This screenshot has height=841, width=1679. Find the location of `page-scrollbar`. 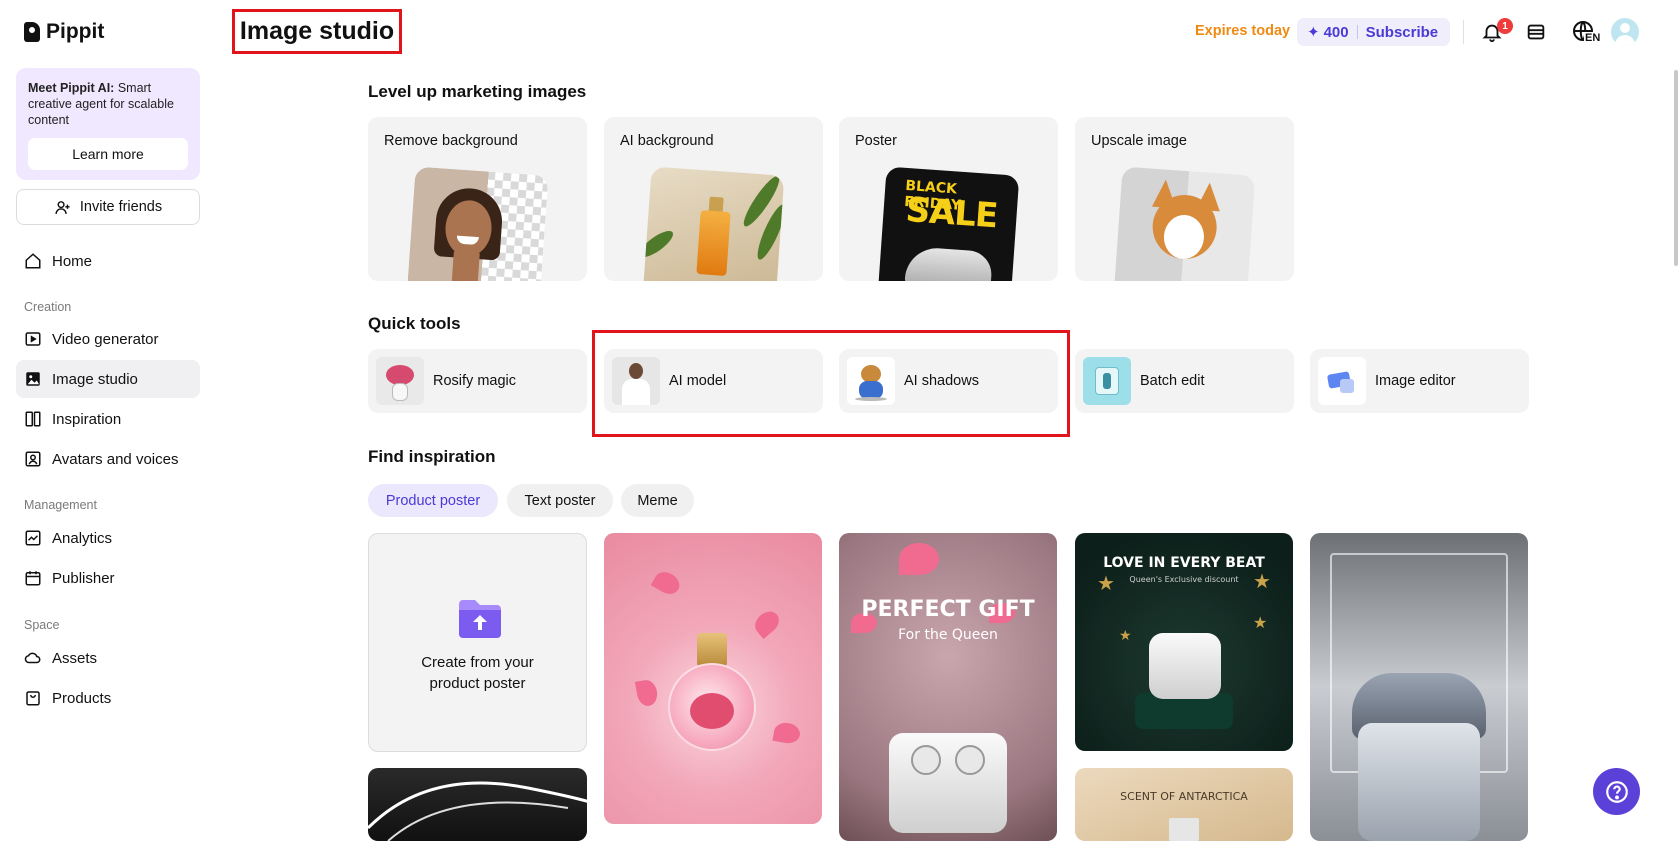

page-scrollbar is located at coordinates (1676, 168).